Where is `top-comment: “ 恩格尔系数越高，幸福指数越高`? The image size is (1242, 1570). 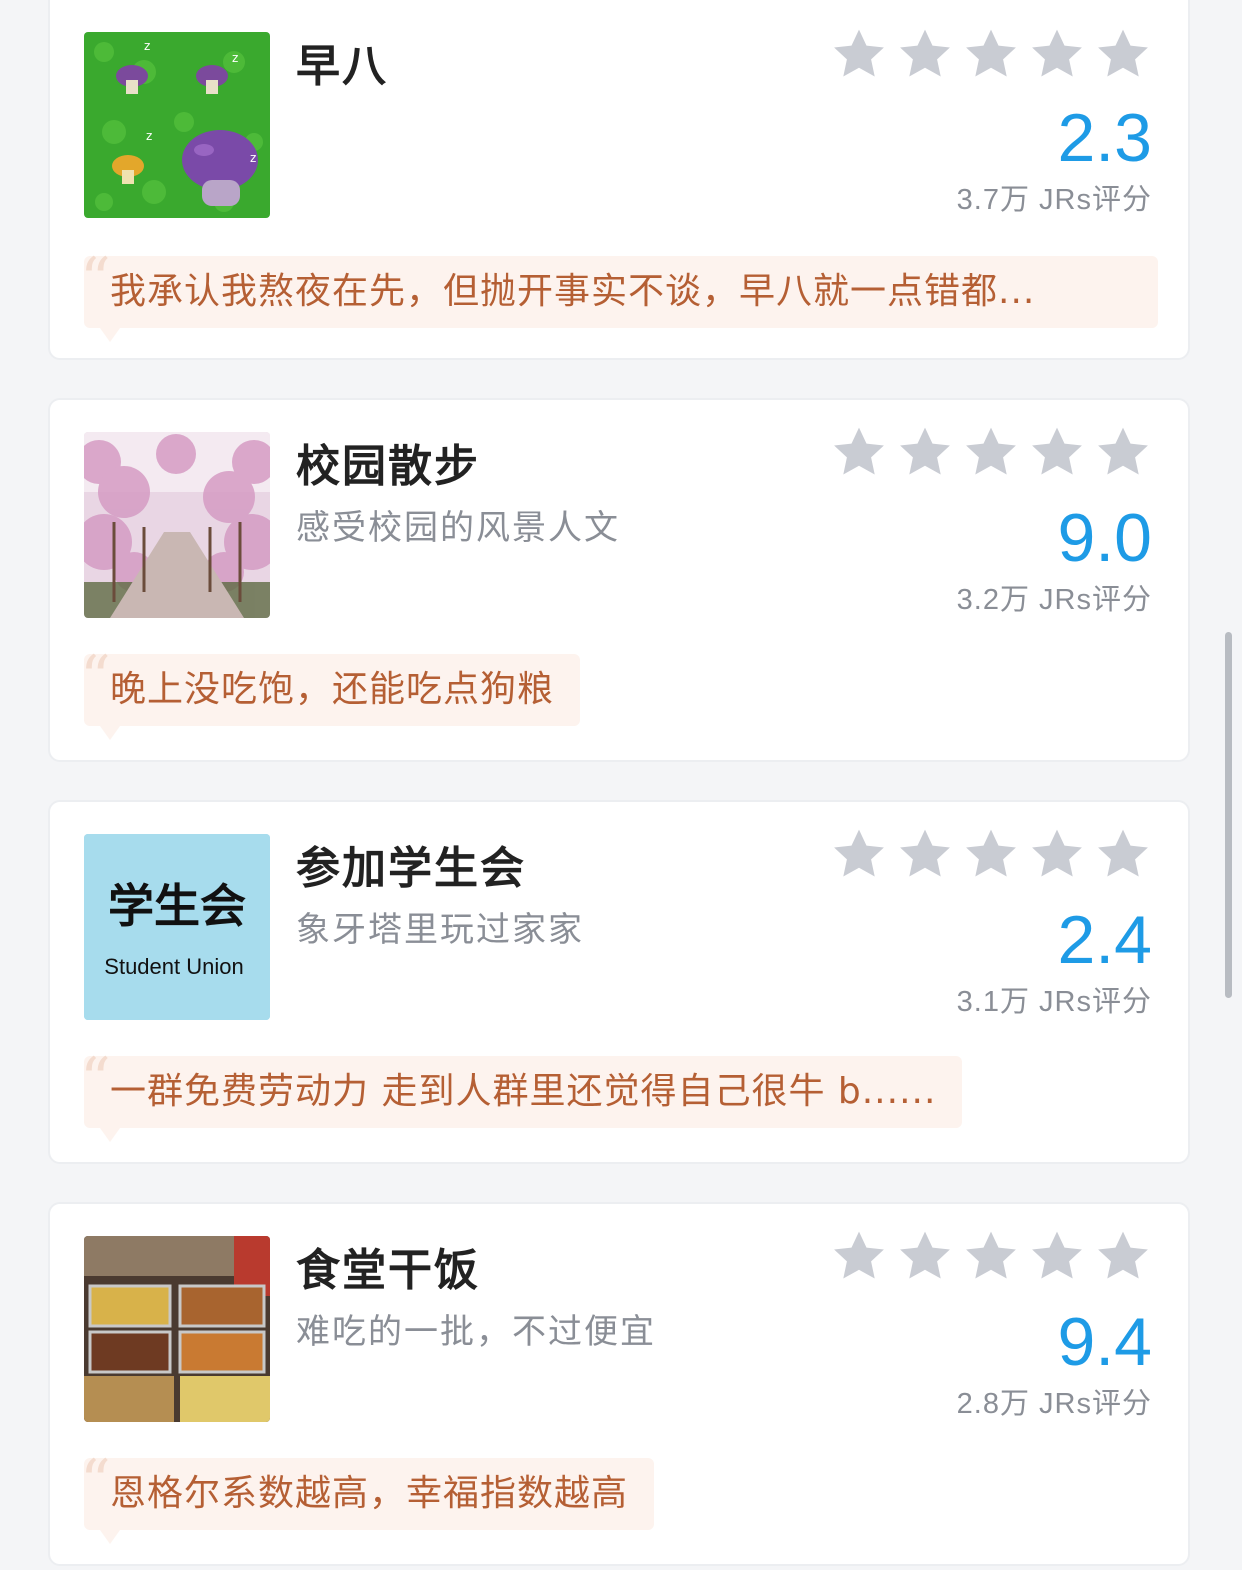 top-comment: “ 恩格尔系数越高，幸福指数越高 is located at coordinates (367, 1498).